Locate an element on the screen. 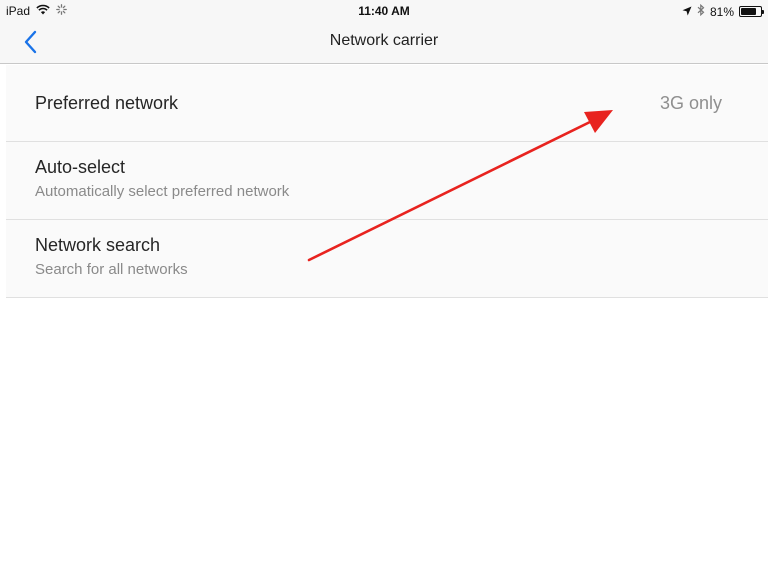 The image size is (768, 565). auto-select-label: Auto-select is located at coordinates (80, 167).